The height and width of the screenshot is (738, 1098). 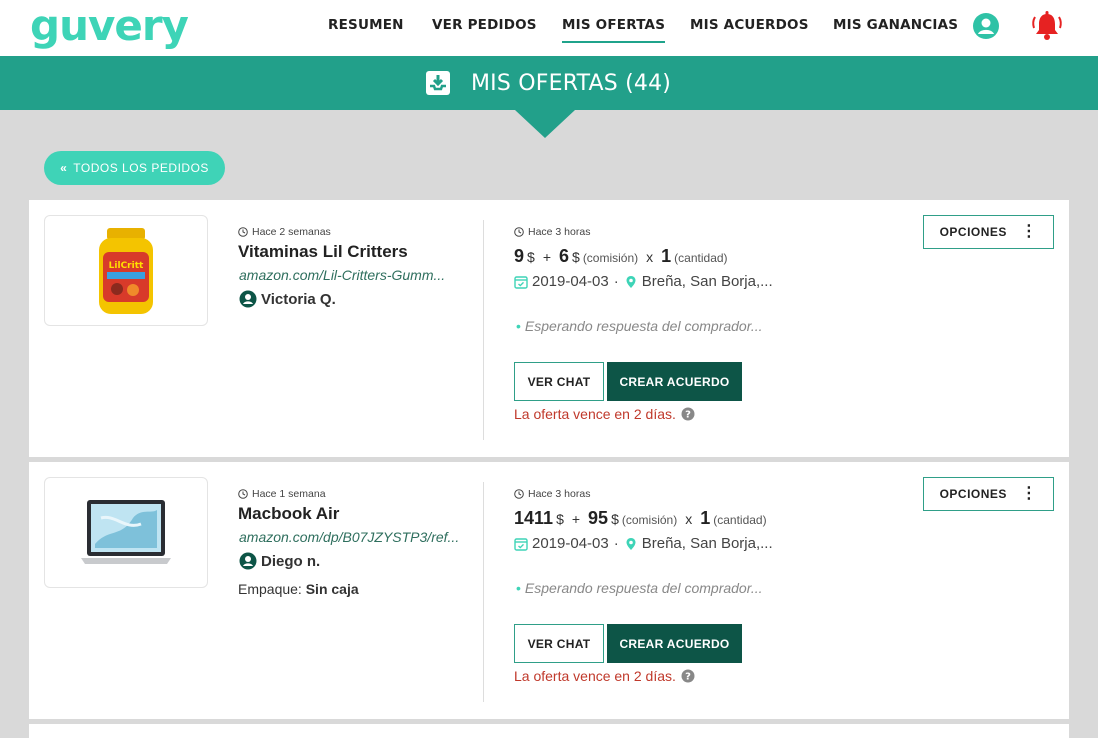 I want to click on all-orders-label: TODOS LOS PEDIDOS, so click(x=141, y=168).